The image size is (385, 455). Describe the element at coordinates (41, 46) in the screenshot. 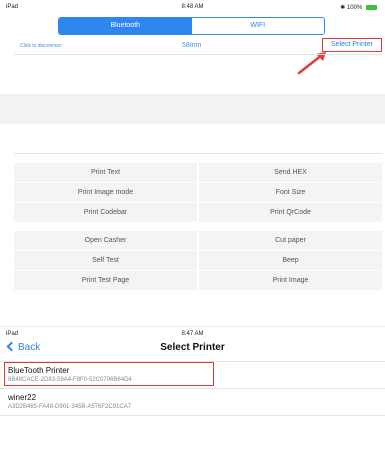

I see `disconnect-link: Click to disconnect` at that location.